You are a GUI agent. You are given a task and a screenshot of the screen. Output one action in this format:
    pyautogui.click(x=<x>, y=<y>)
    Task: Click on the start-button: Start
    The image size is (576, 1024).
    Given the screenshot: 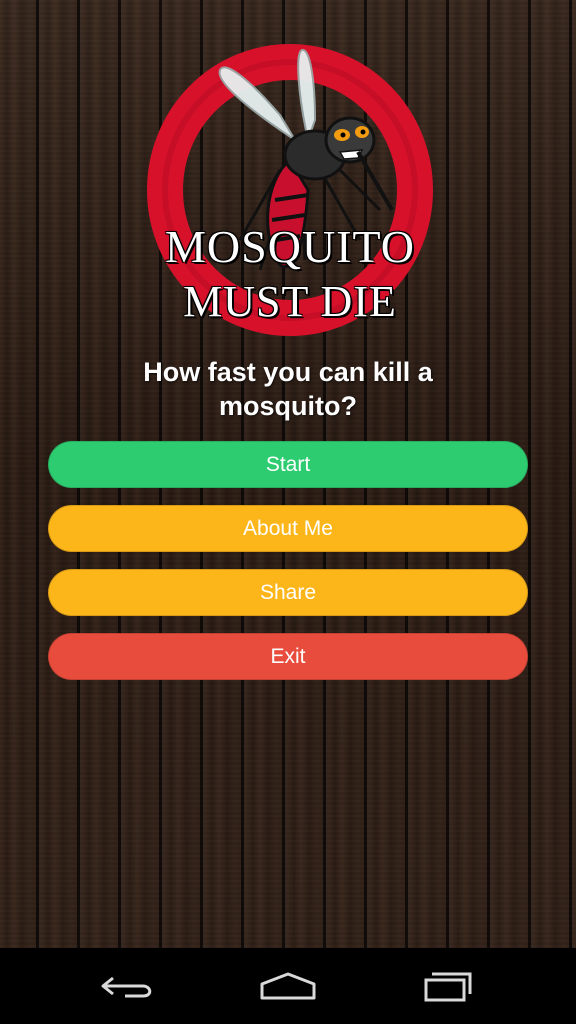 What is the action you would take?
    pyautogui.click(x=288, y=464)
    